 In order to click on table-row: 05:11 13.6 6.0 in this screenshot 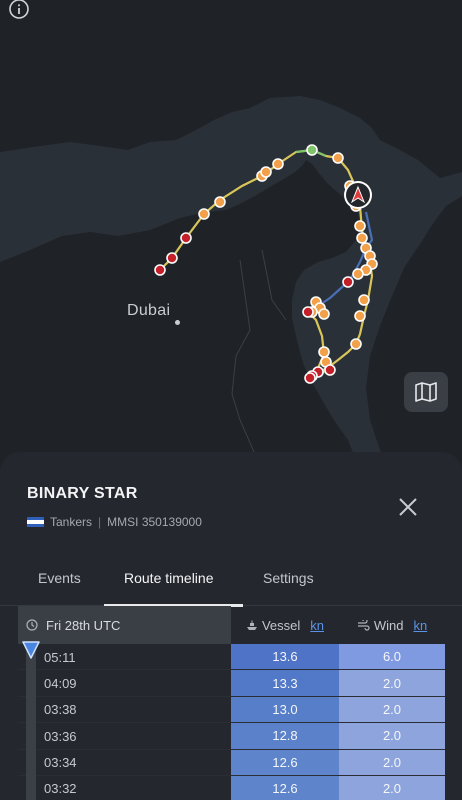, I will do `click(231, 657)`.